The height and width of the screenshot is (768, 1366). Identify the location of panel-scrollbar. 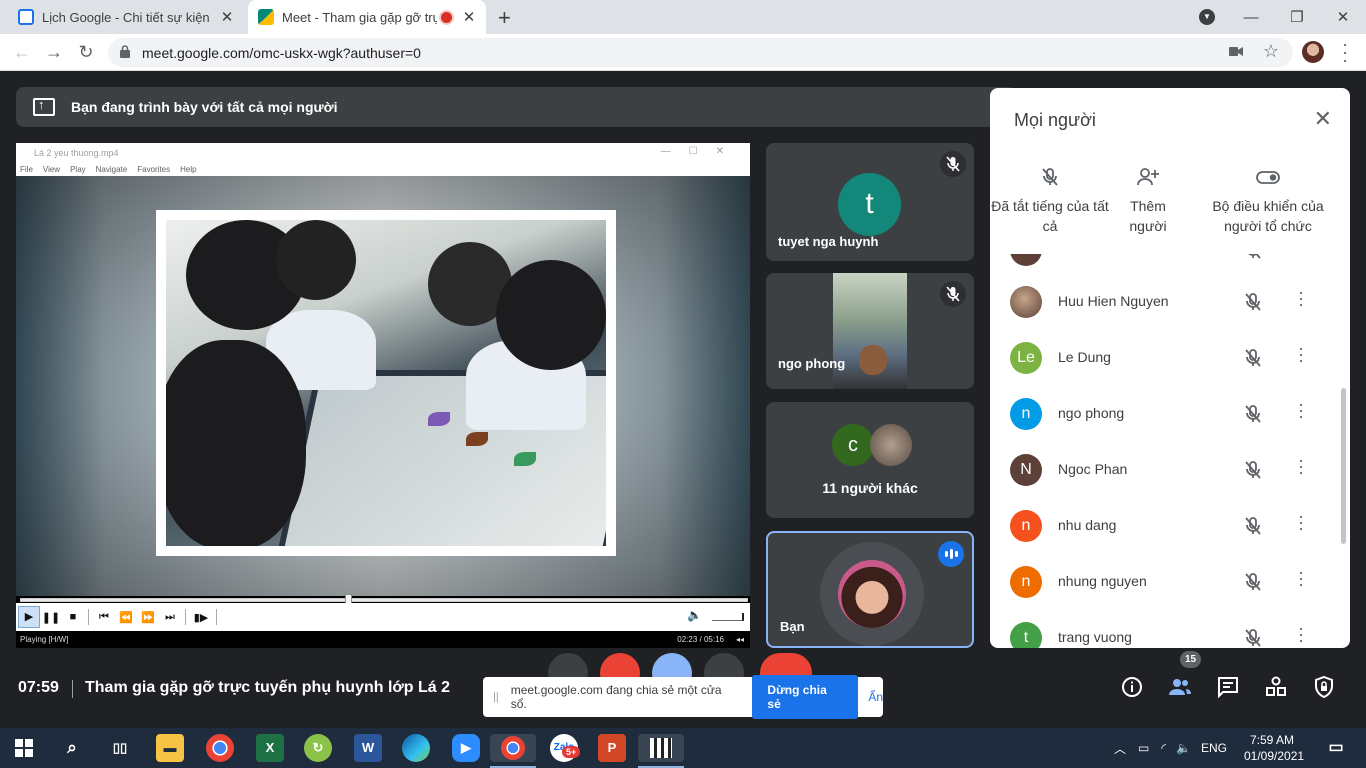
(1343, 466).